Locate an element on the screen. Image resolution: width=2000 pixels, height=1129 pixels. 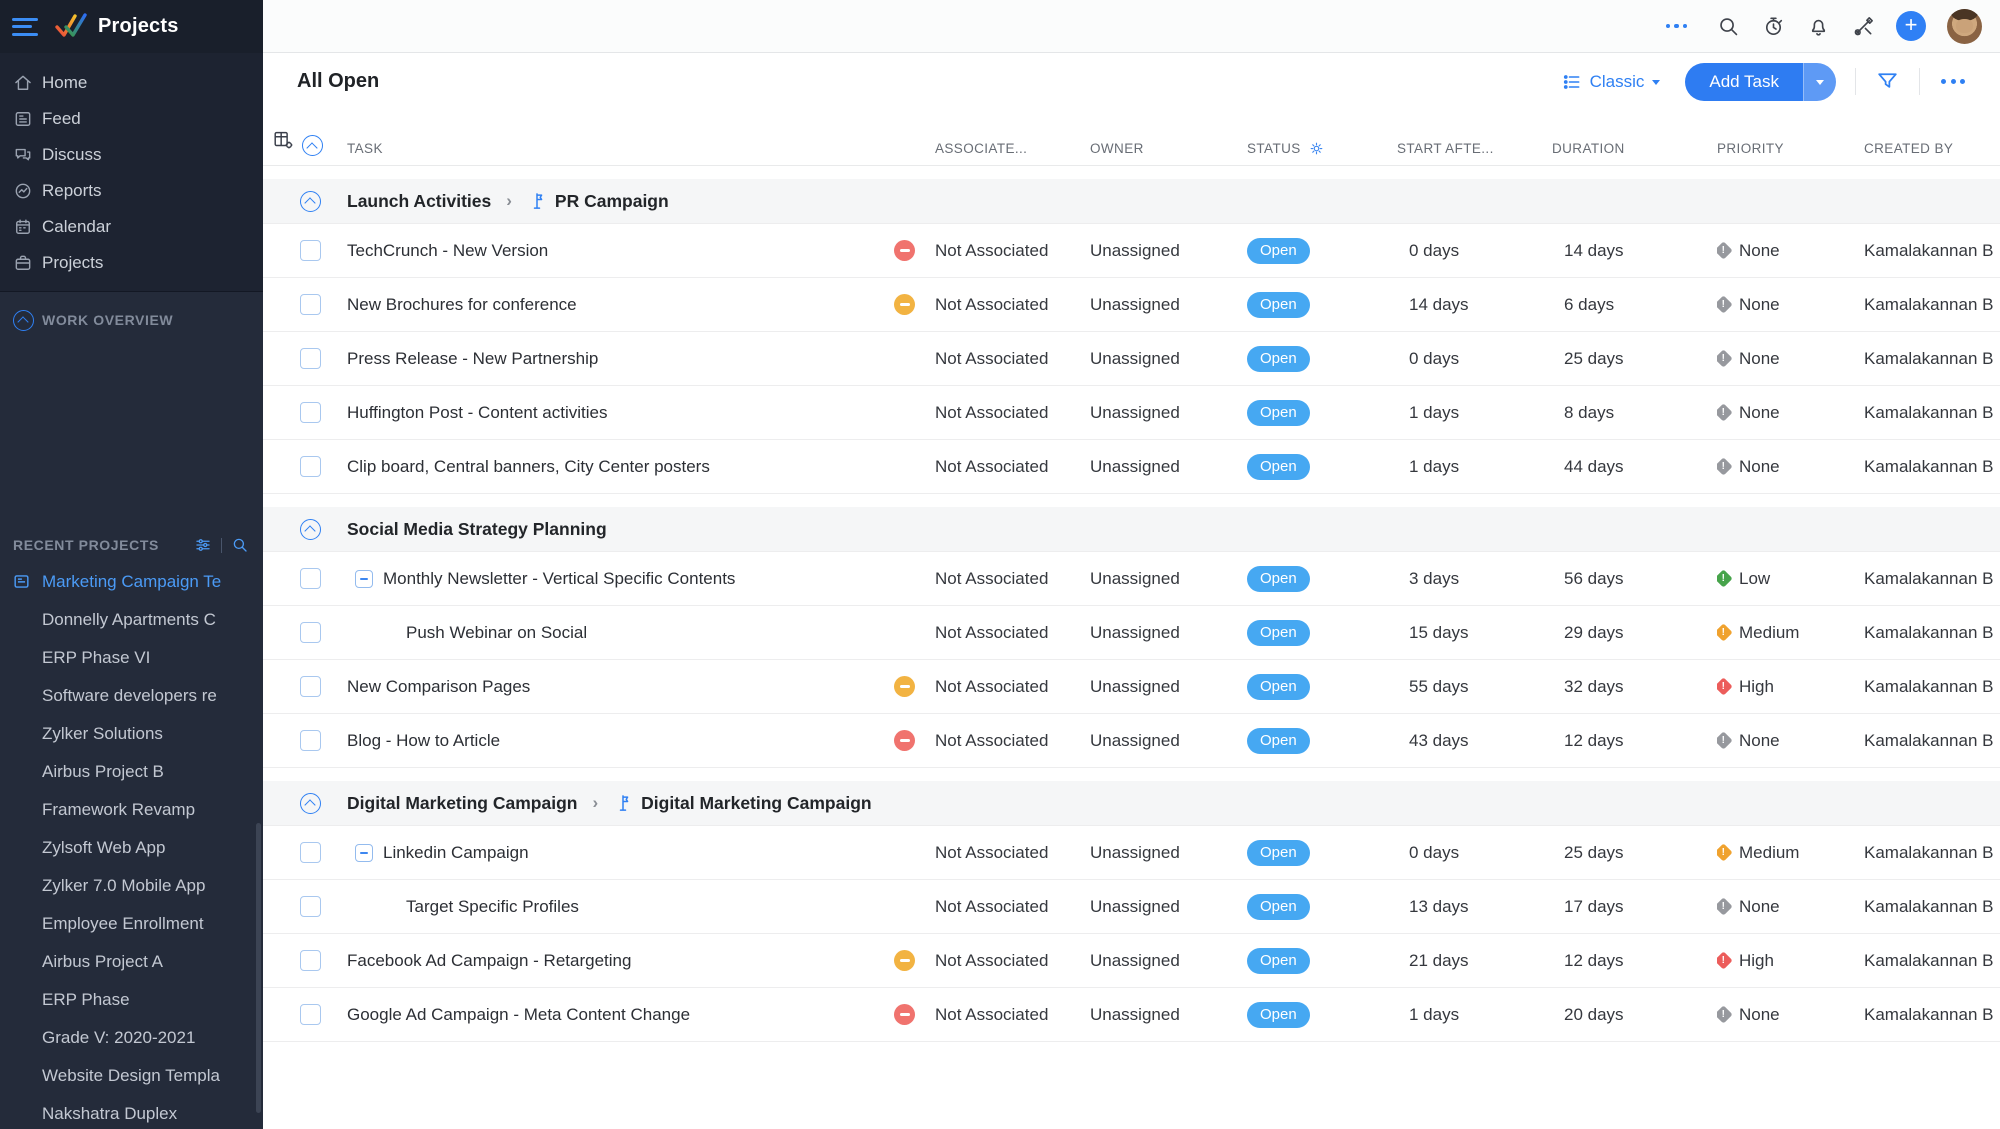
work-overview-item-expenses is located at coordinates (131, 500).